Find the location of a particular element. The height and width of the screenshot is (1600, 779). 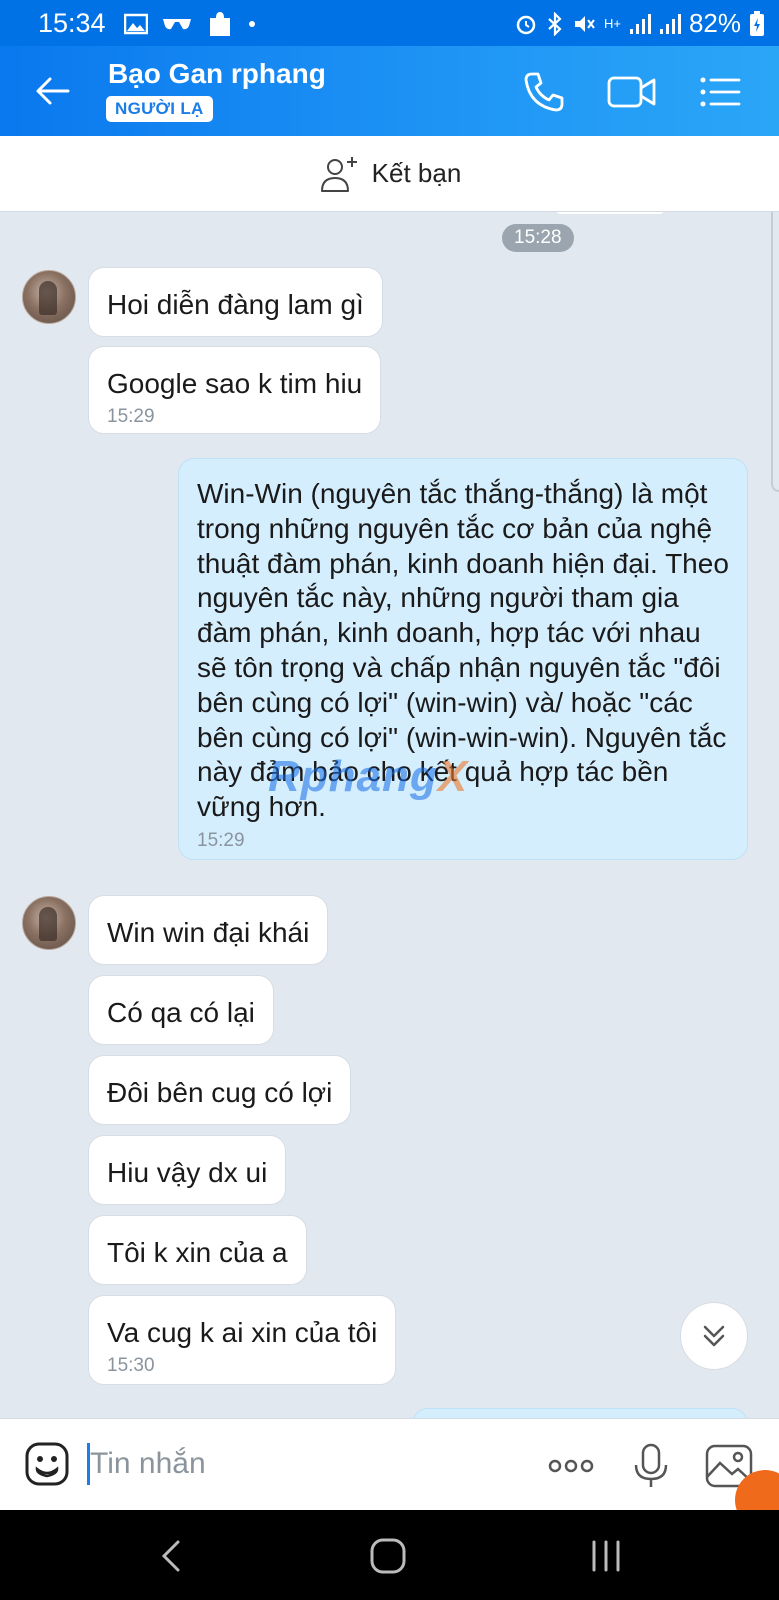

message-text: Hoi diễn đàng lam gì is located at coordinates (235, 304).